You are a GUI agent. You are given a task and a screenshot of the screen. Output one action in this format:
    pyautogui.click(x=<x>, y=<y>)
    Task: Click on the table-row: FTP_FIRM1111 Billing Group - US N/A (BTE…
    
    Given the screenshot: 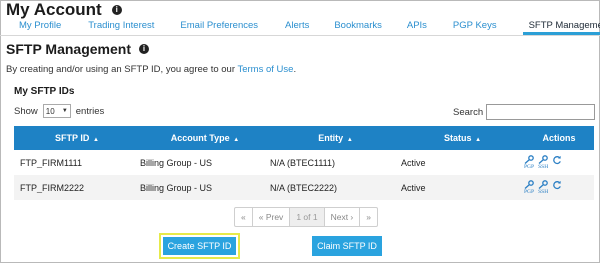 What is the action you would take?
    pyautogui.click(x=304, y=162)
    